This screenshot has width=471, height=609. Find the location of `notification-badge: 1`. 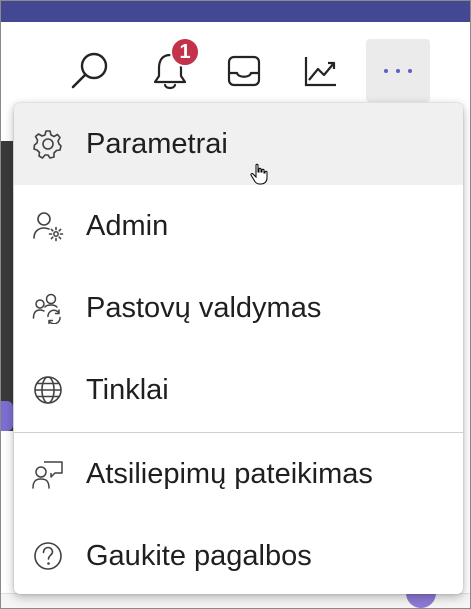

notification-badge: 1 is located at coordinates (185, 52).